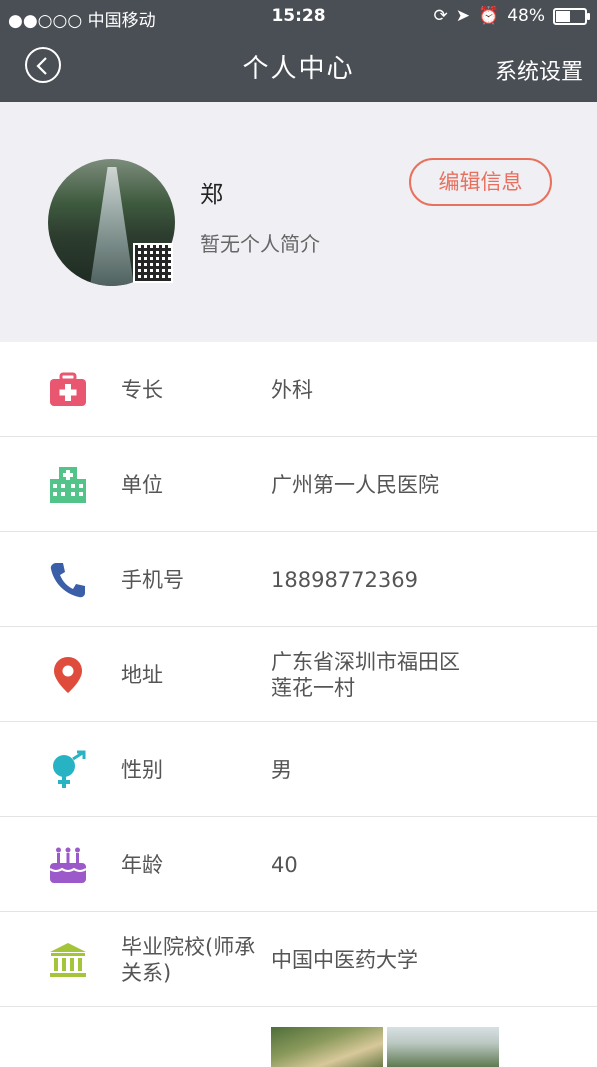 The image size is (597, 1067). I want to click on info-row-organization: 单位 广州第一人民医院, so click(298, 484).